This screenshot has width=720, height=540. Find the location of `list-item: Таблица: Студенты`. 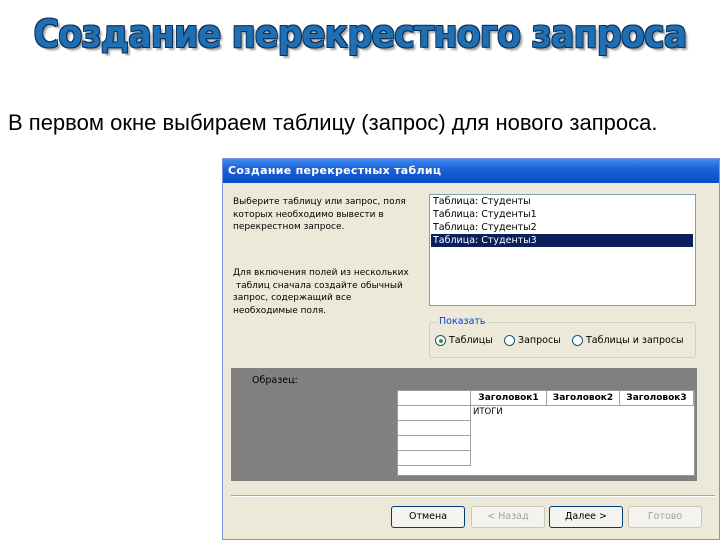

list-item: Таблица: Студенты is located at coordinates (563, 201).